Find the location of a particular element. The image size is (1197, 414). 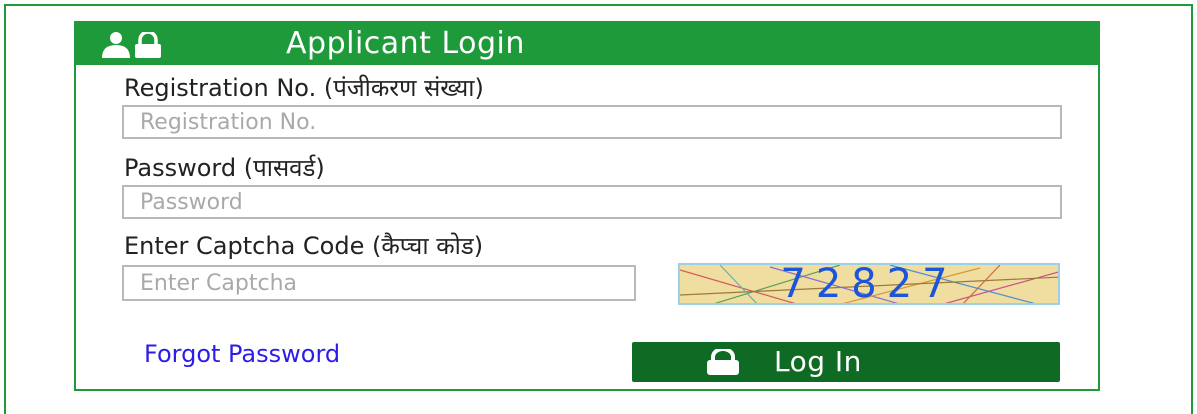

login-button: Log In is located at coordinates (846, 362).